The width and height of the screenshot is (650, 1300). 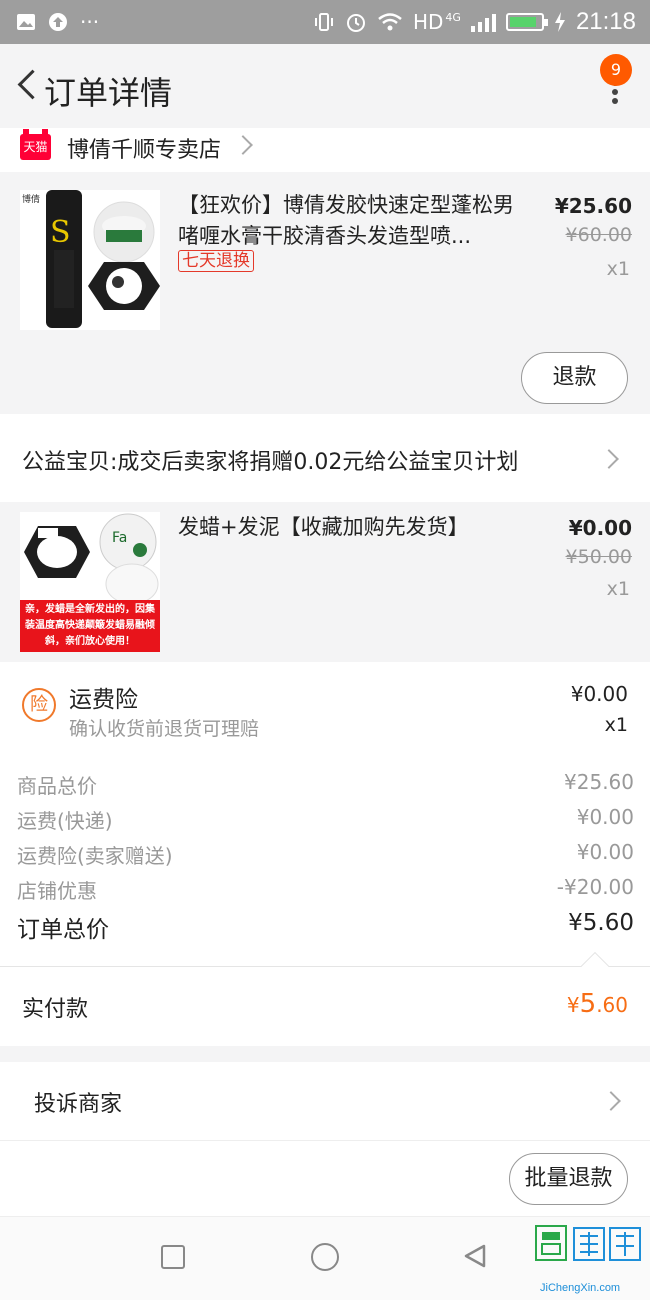 I want to click on product-price: ¥0.00, so click(x=600, y=528).